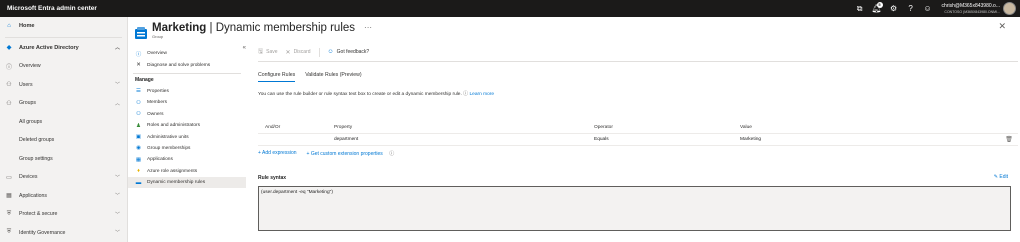  I want to click on page-title-blade: | Dynamic membership rules, so click(281, 28).